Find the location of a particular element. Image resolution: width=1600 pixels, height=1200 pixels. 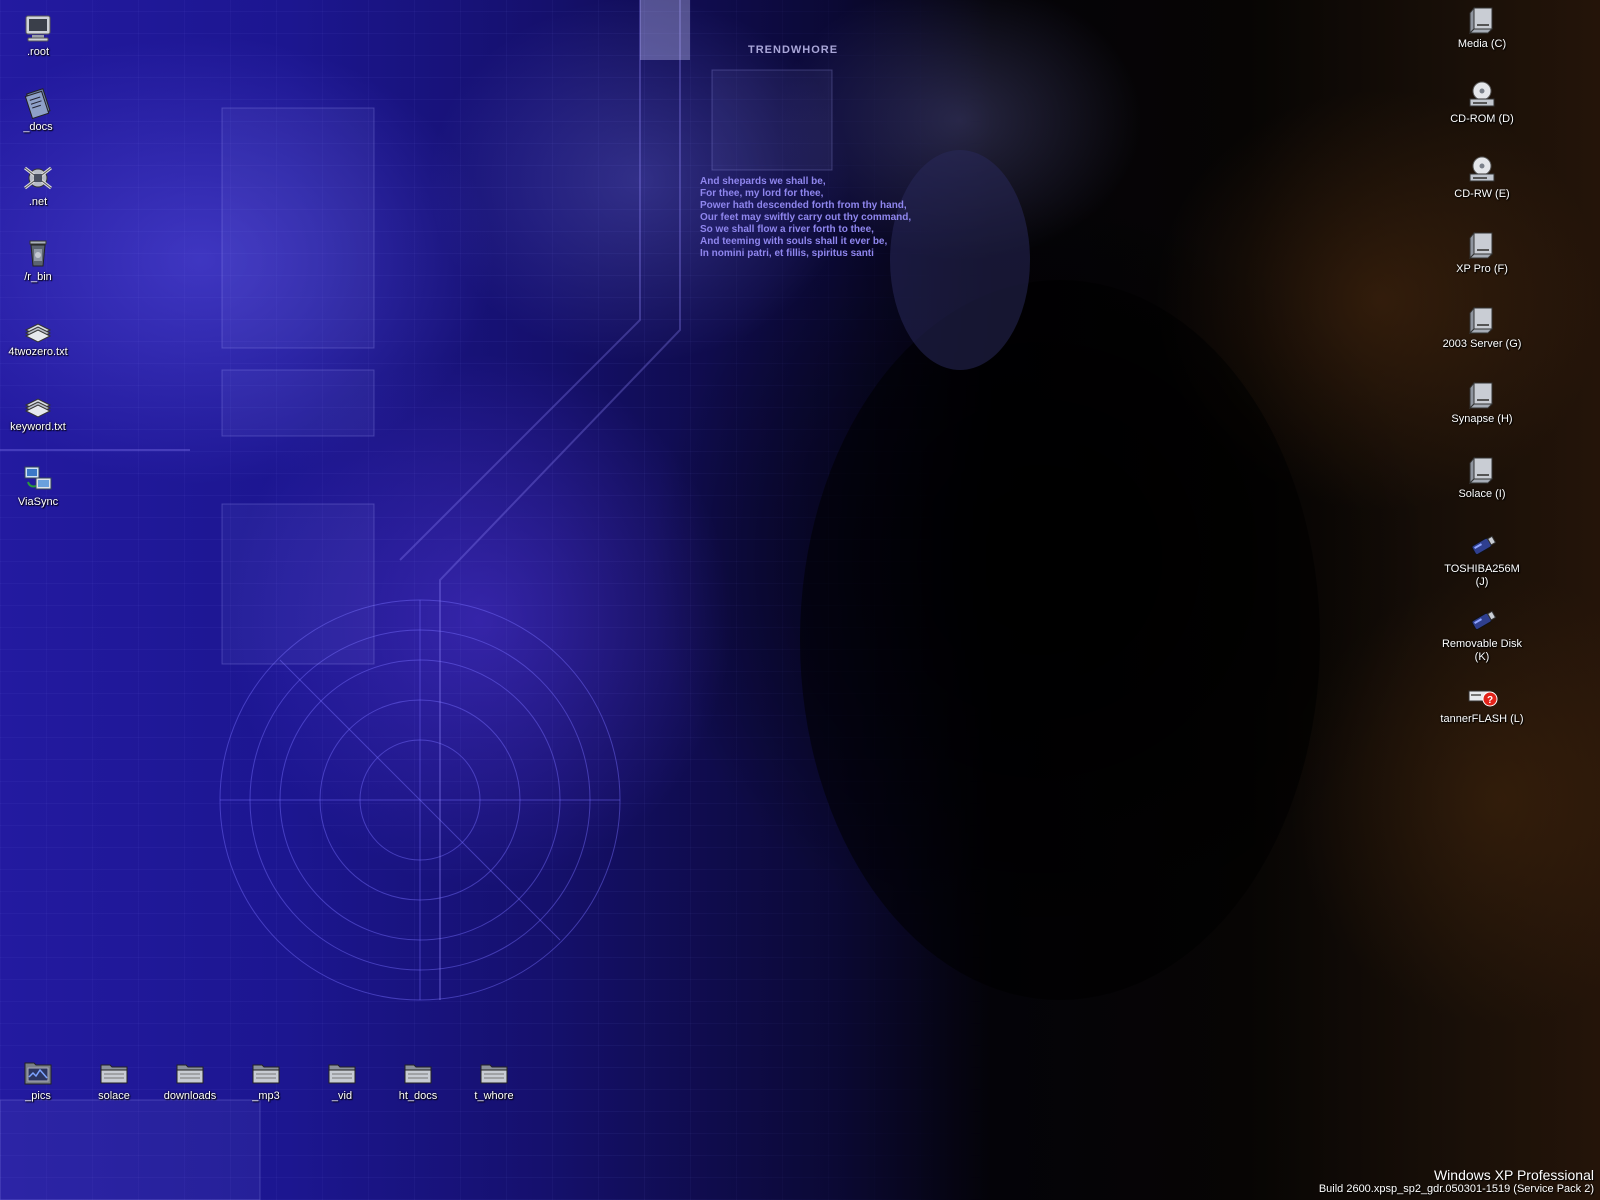

desktop-icon-label: Synapse (H) is located at coordinates (1482, 419).